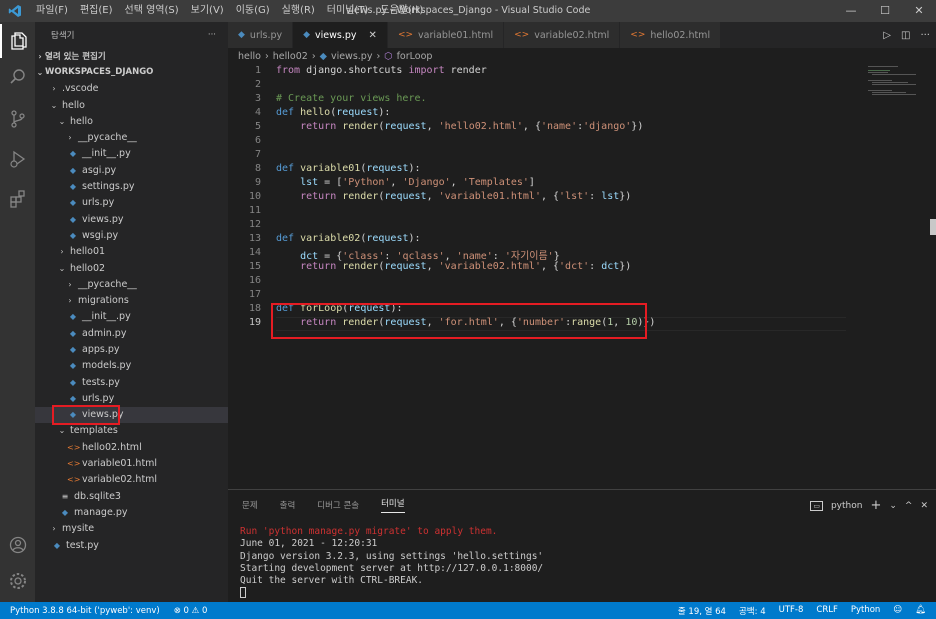 The height and width of the screenshot is (619, 936). What do you see at coordinates (360, 322) in the screenshot?
I see `code-token: render` at bounding box center [360, 322].